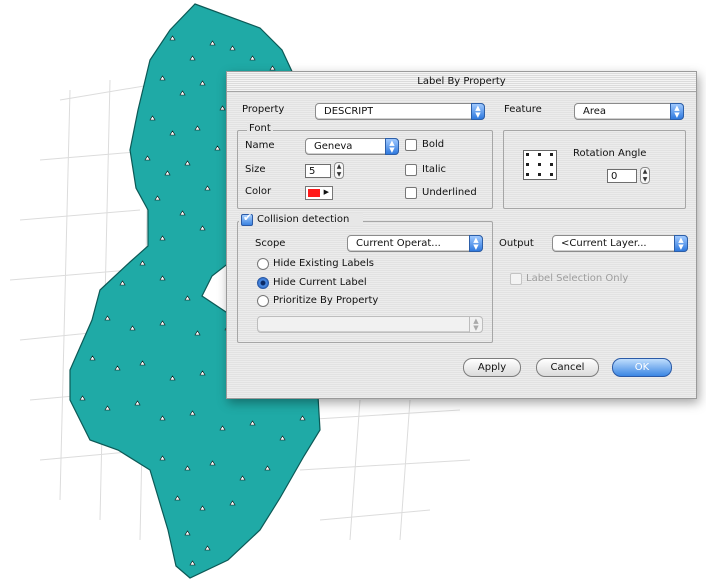  What do you see at coordinates (258, 191) in the screenshot?
I see `font-color-label: Color` at bounding box center [258, 191].